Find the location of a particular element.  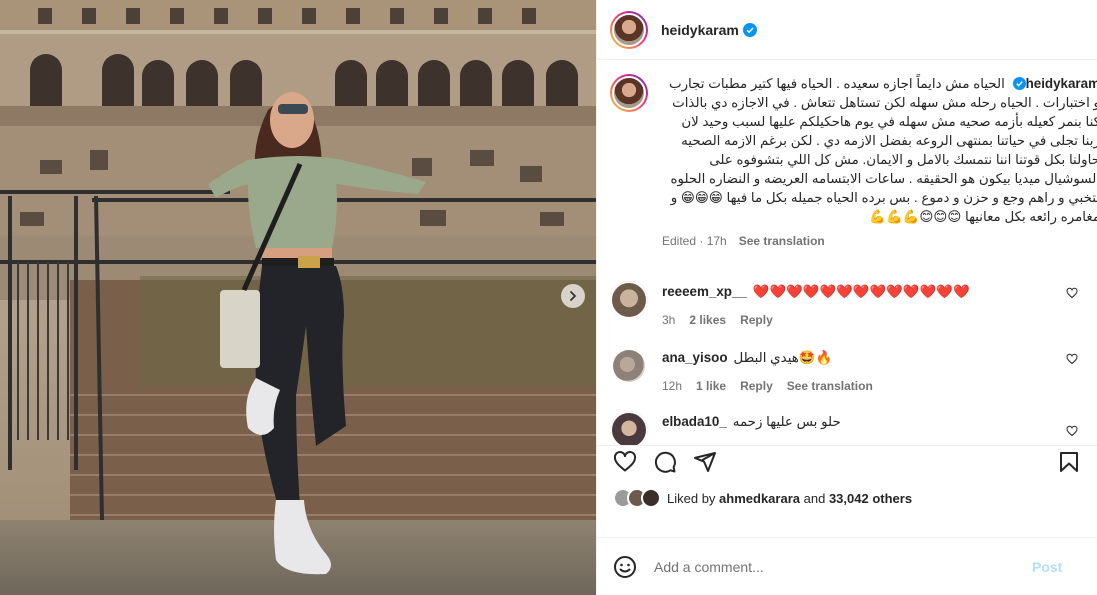

post-actions is located at coordinates (847, 460).